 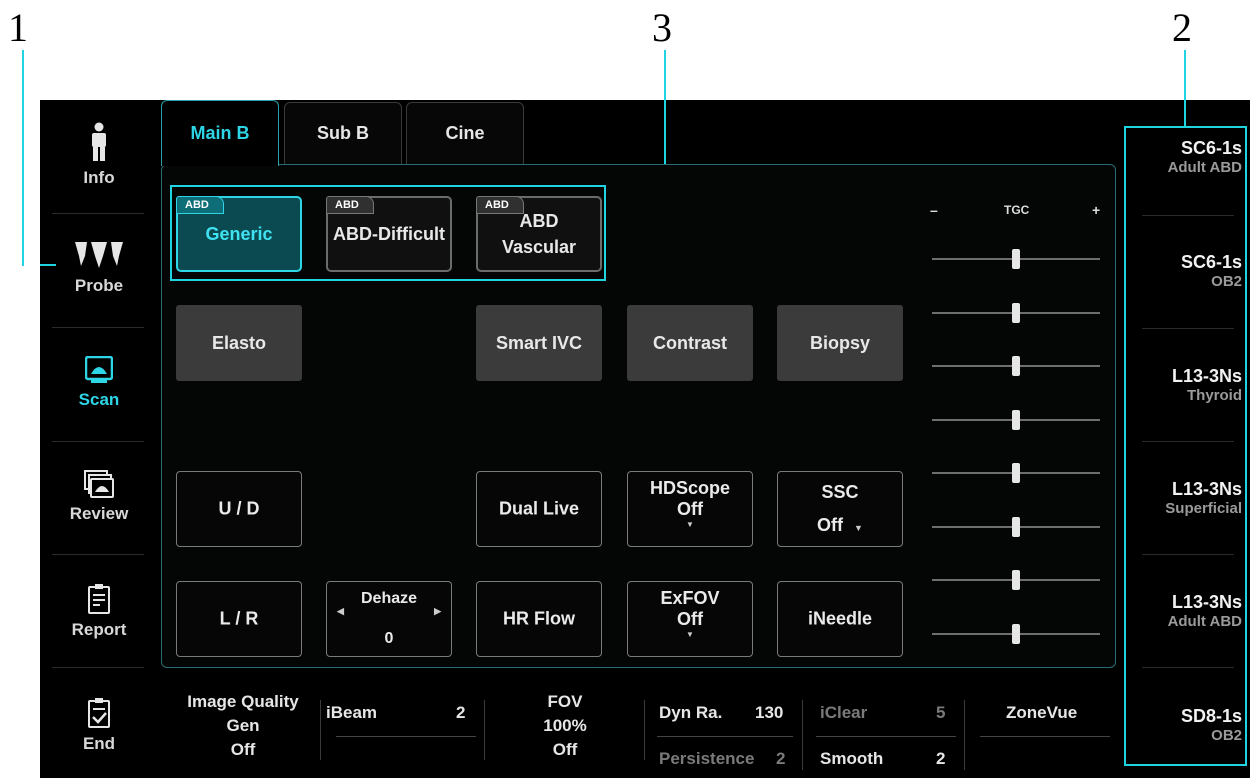 What do you see at coordinates (99, 484) in the screenshot?
I see `review-icon` at bounding box center [99, 484].